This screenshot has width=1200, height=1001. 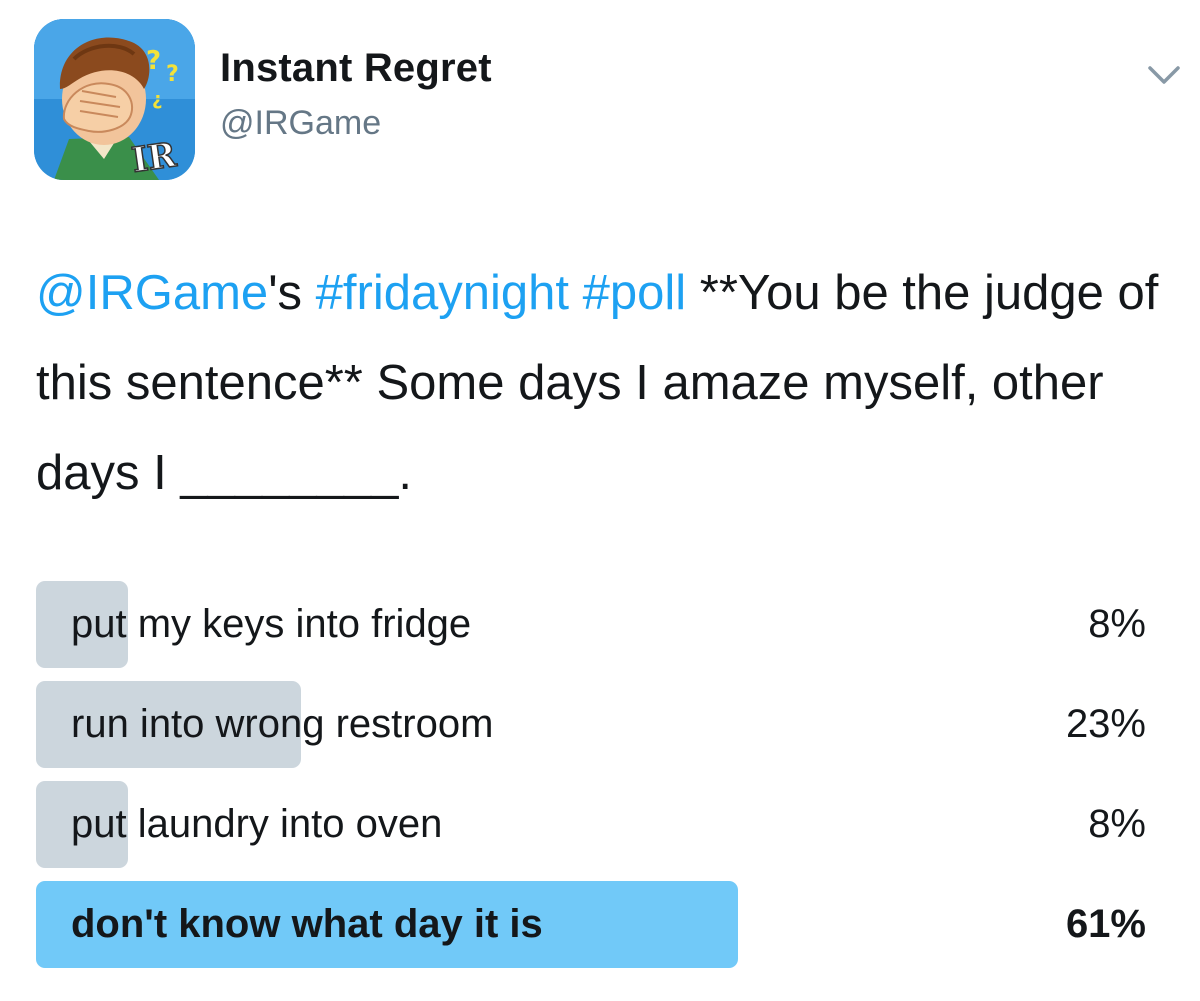 What do you see at coordinates (591, 724) in the screenshot?
I see `poll-option: run into wrong restroom 23%` at bounding box center [591, 724].